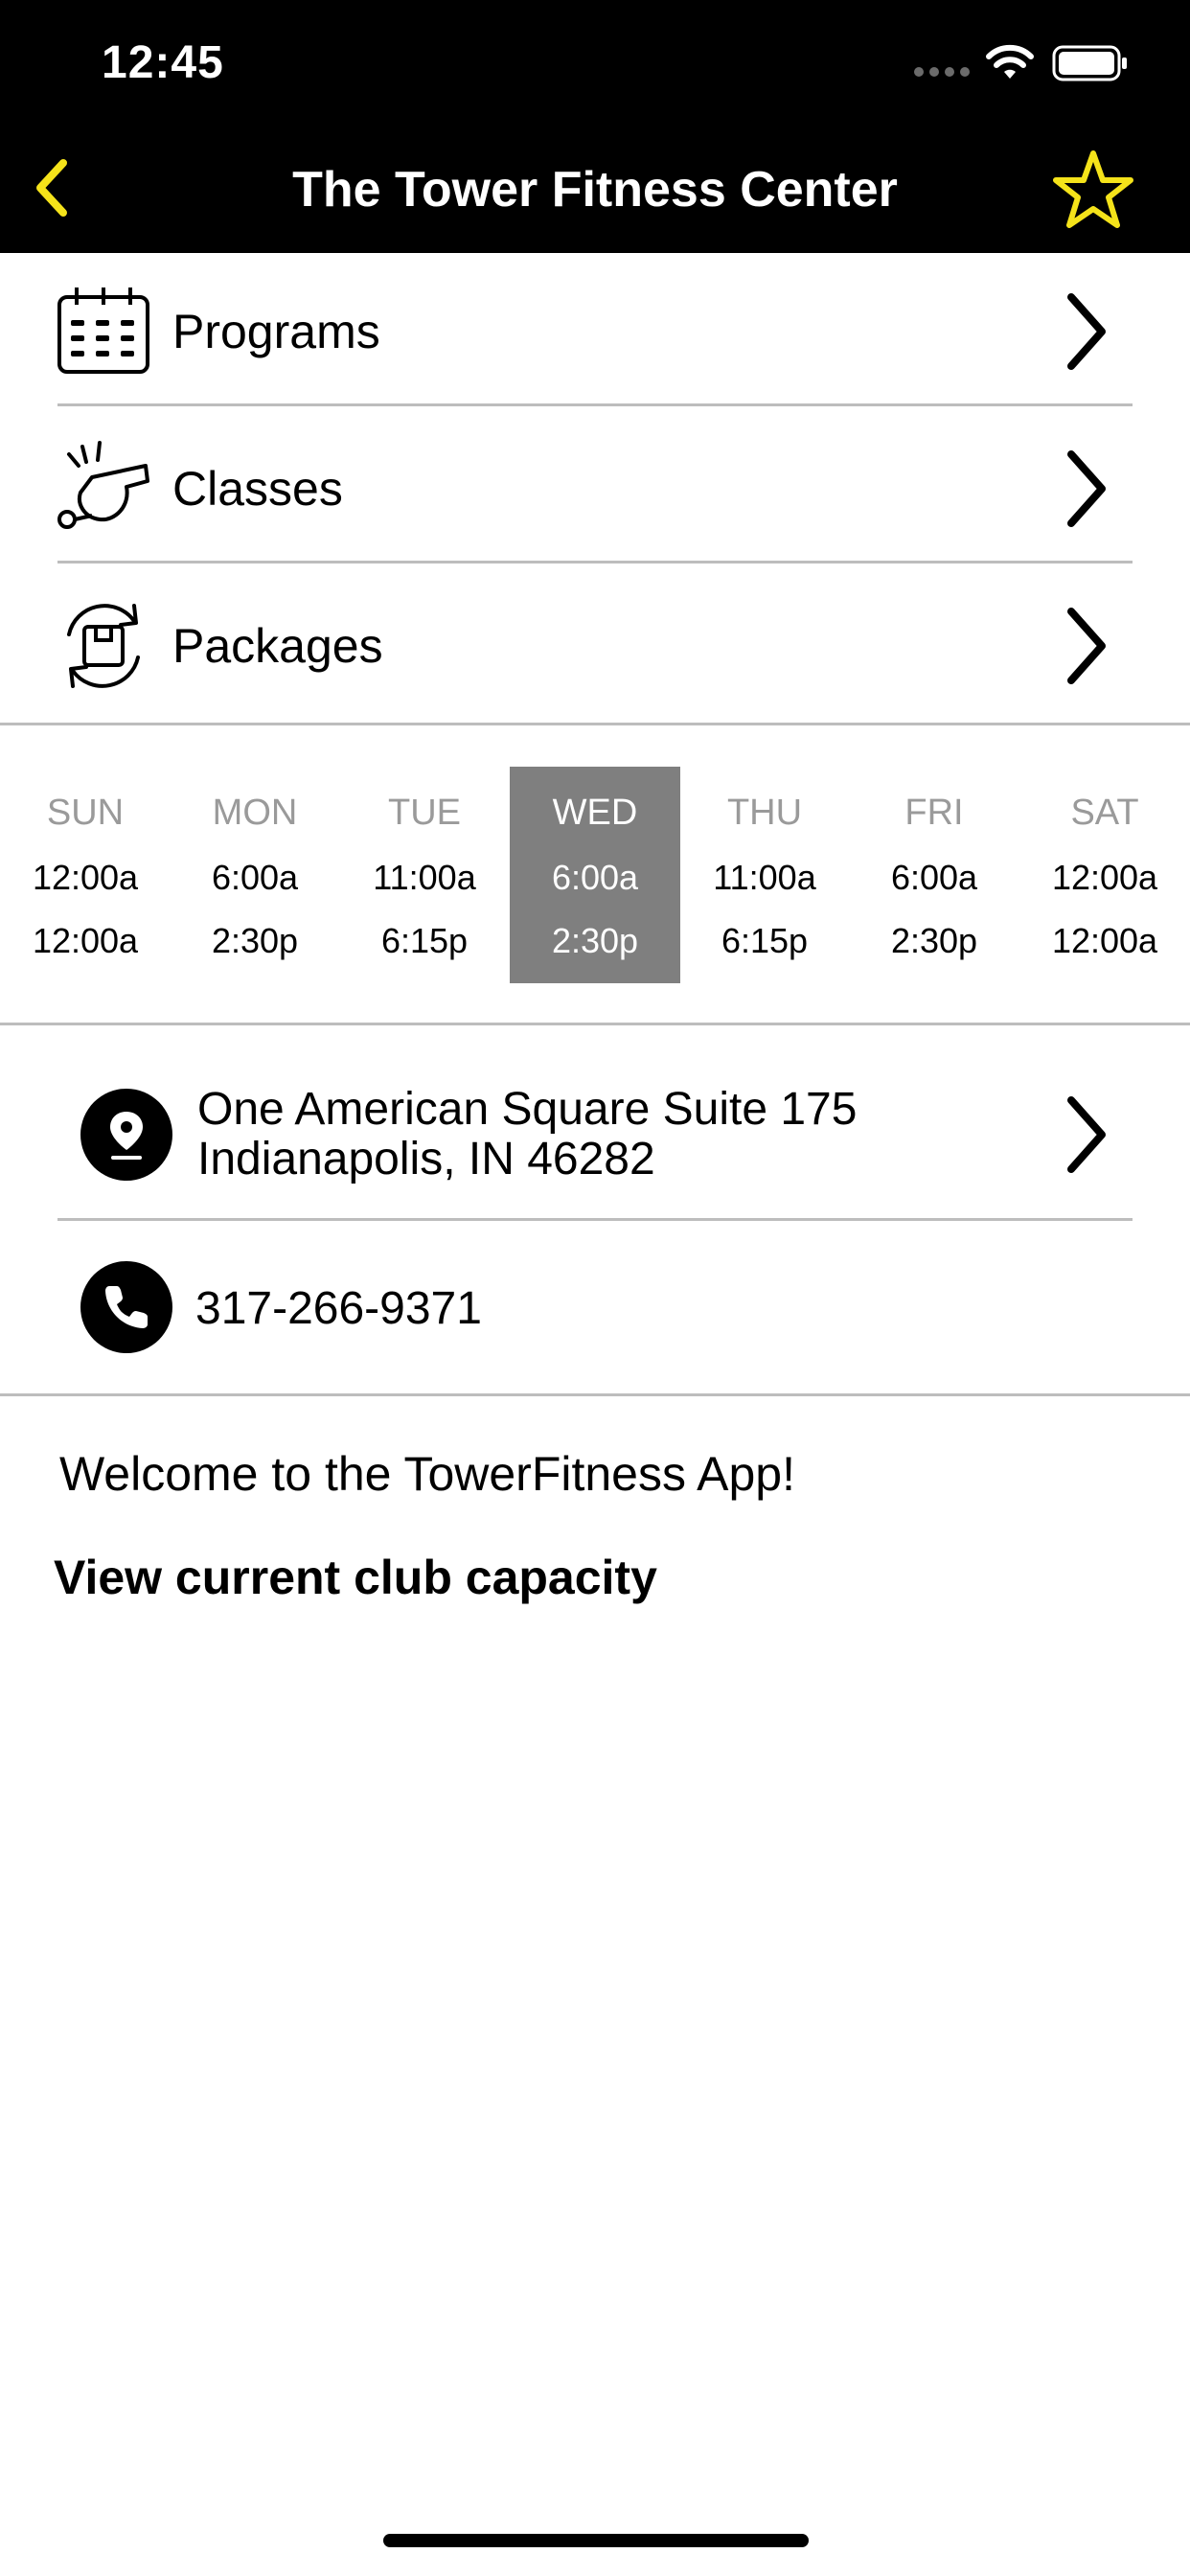  I want to click on address-line-1: One American Square Suite 175, so click(527, 1109).